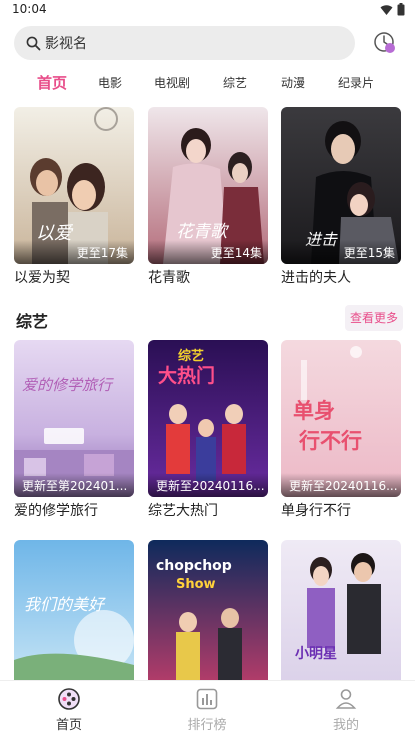  Describe the element at coordinates (183, 511) in the screenshot. I see `card-title: 综艺大热门` at that location.